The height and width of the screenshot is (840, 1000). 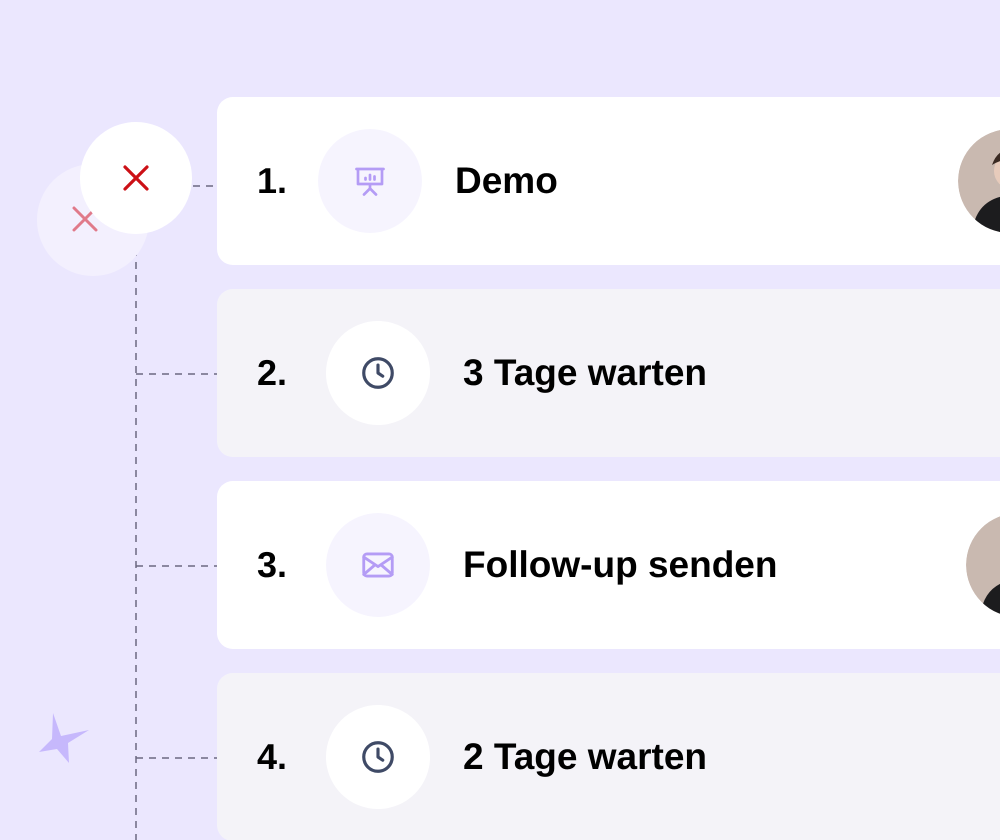 What do you see at coordinates (85, 219) in the screenshot?
I see `close-icon` at bounding box center [85, 219].